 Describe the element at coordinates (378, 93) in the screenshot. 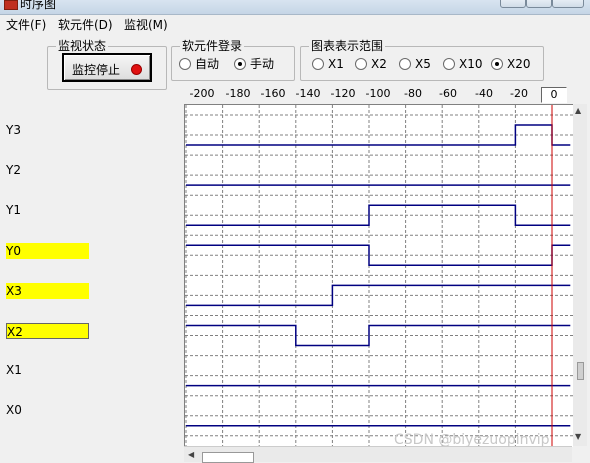

I see `axis-tick: -100` at that location.